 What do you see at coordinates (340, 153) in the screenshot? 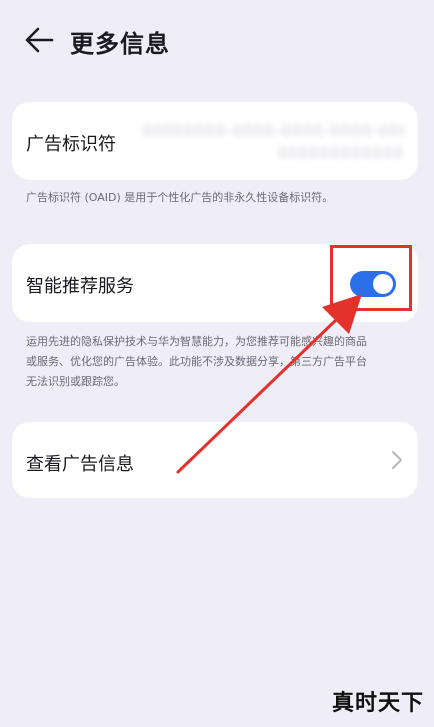
I see `oaid-value-line: 000000000000` at bounding box center [340, 153].